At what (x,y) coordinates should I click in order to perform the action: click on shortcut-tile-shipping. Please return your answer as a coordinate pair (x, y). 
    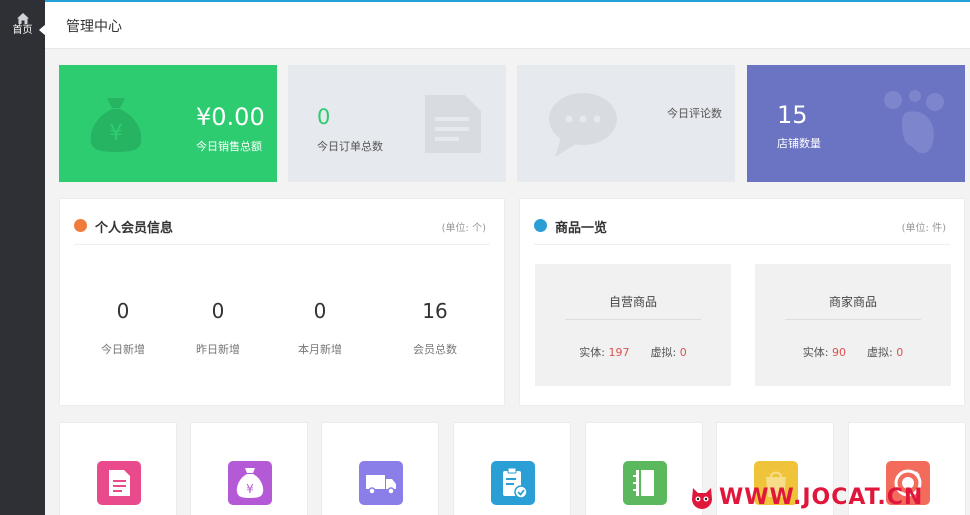
    Looking at the image, I should click on (380, 468).